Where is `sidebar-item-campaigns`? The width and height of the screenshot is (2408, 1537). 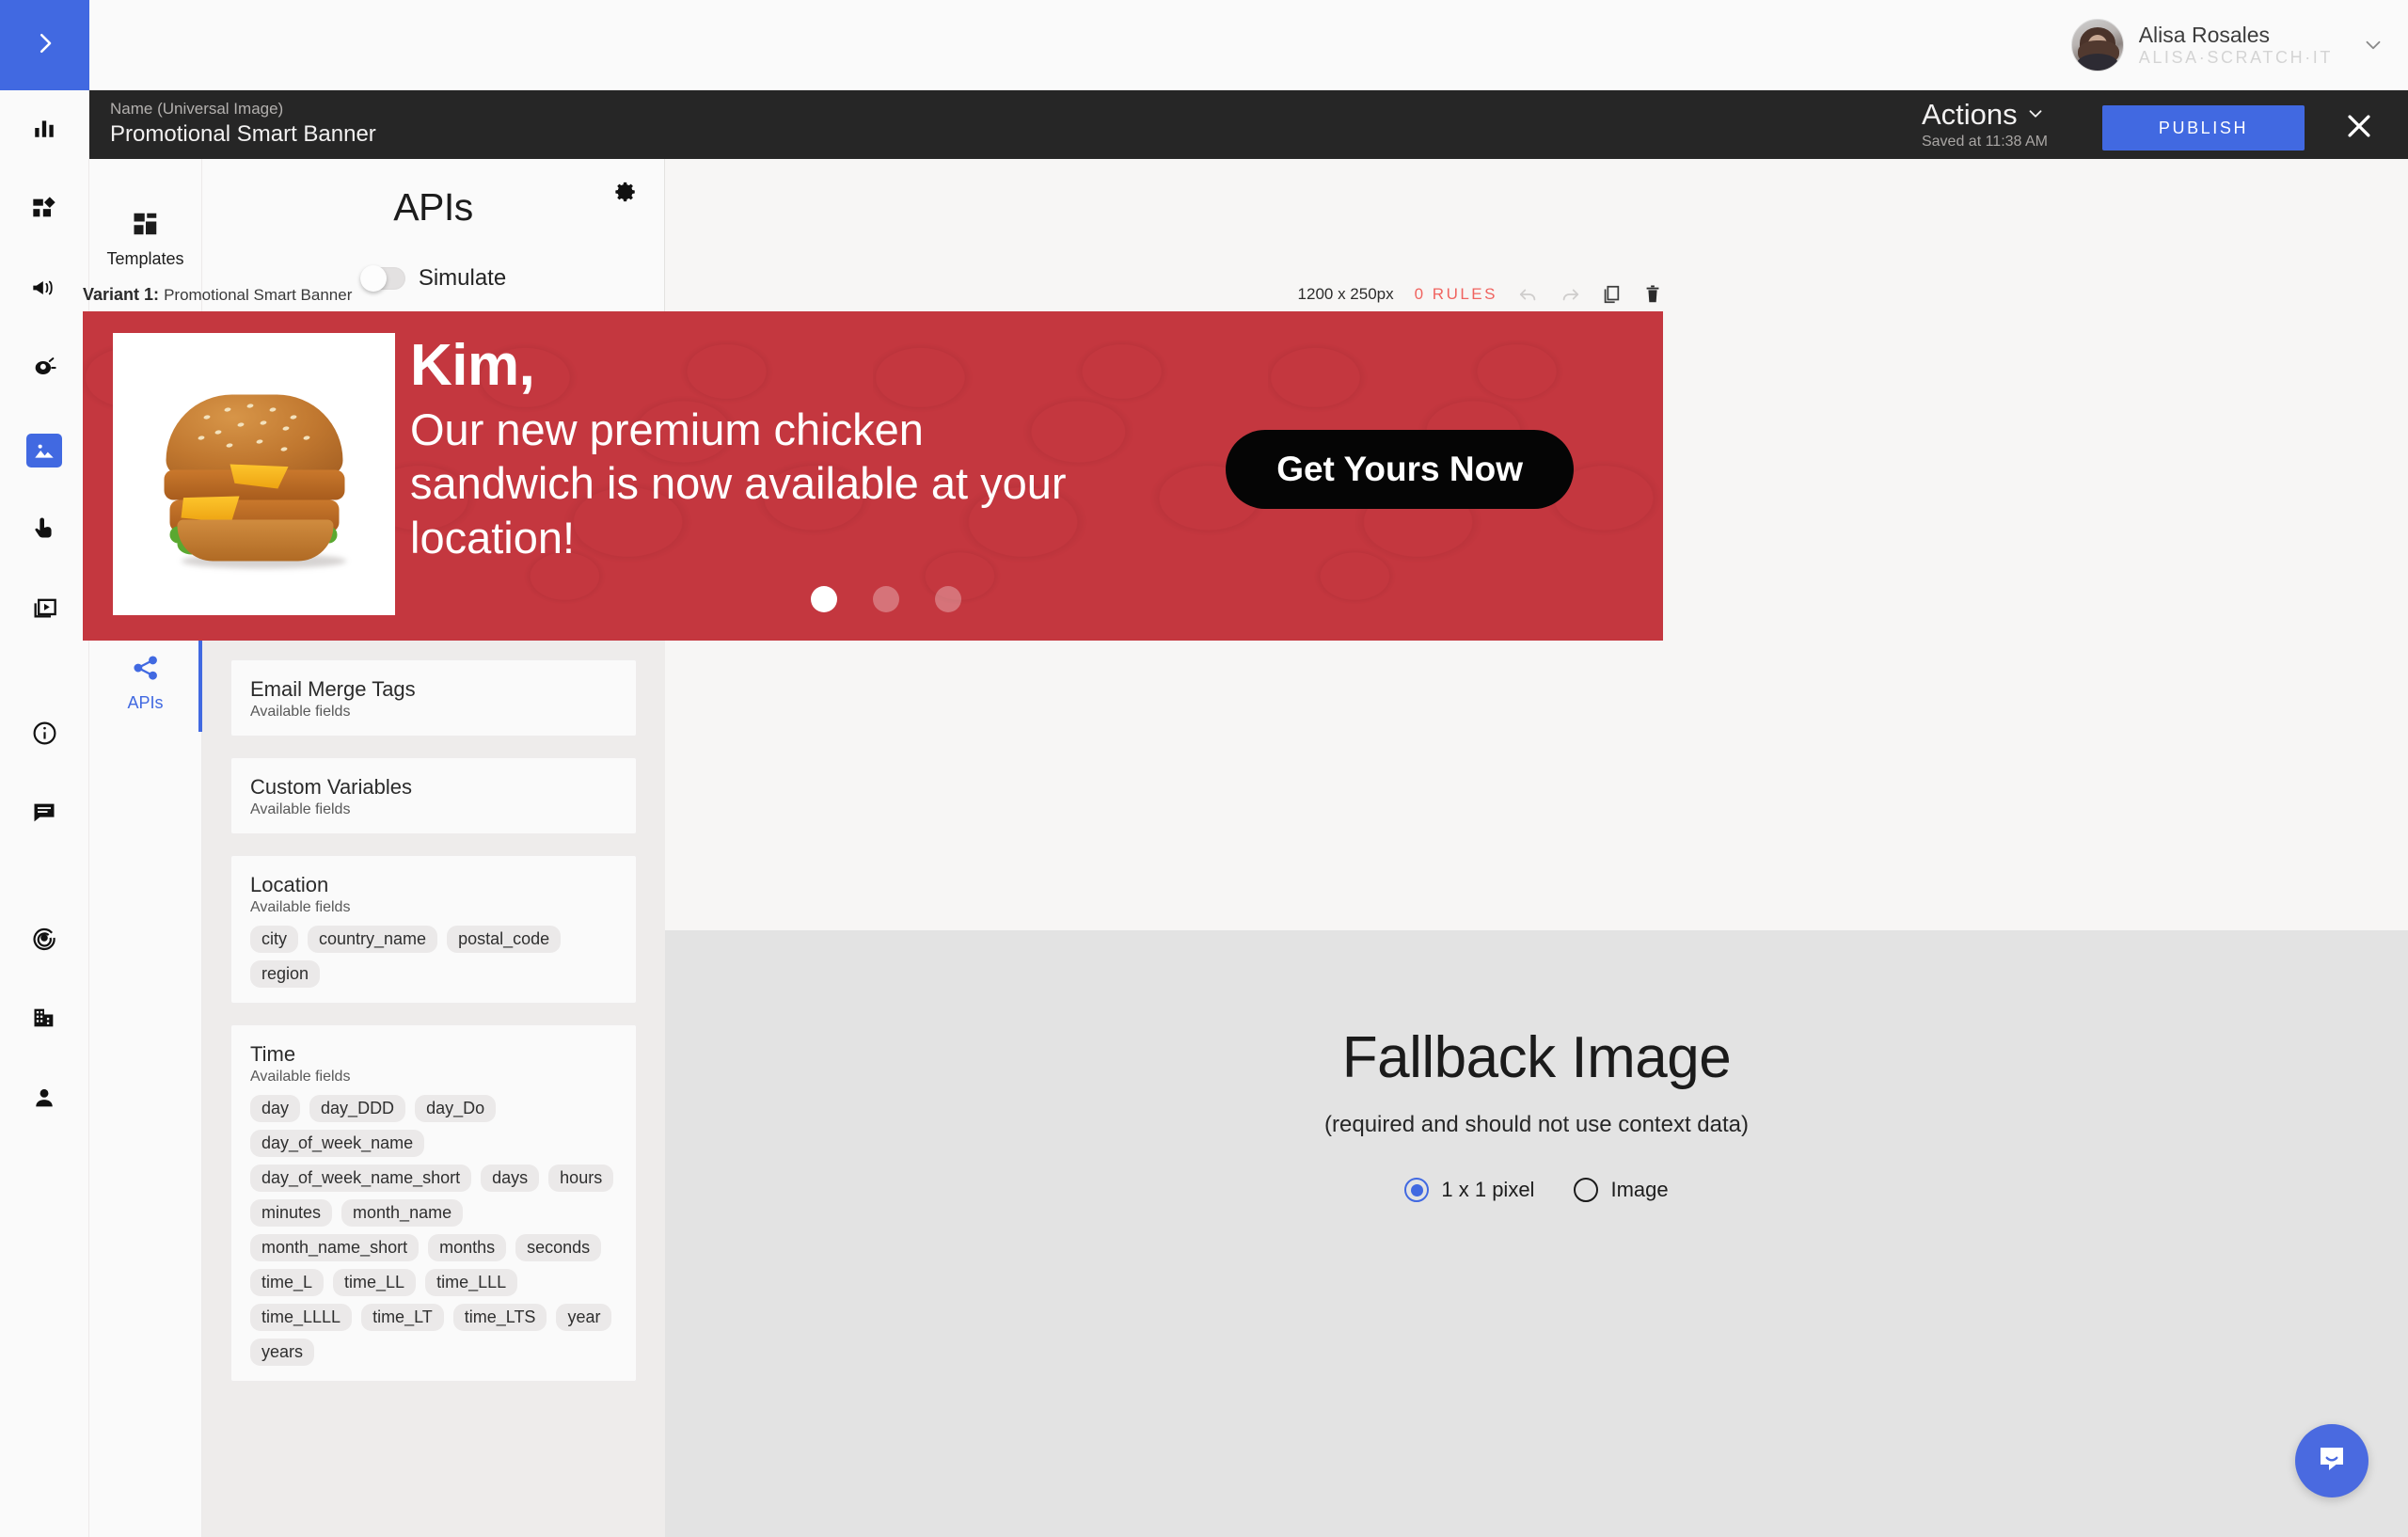 sidebar-item-campaigns is located at coordinates (44, 290).